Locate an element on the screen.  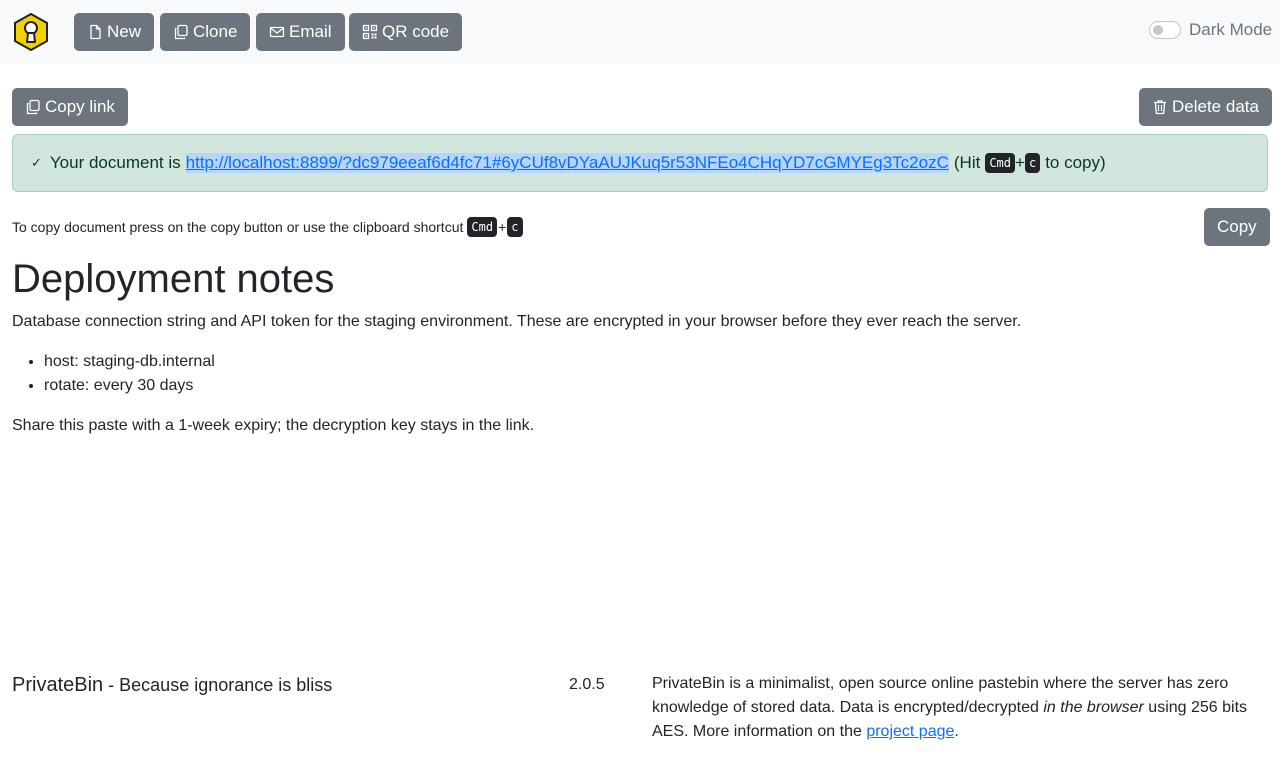
copy-icon is located at coordinates (33, 107).